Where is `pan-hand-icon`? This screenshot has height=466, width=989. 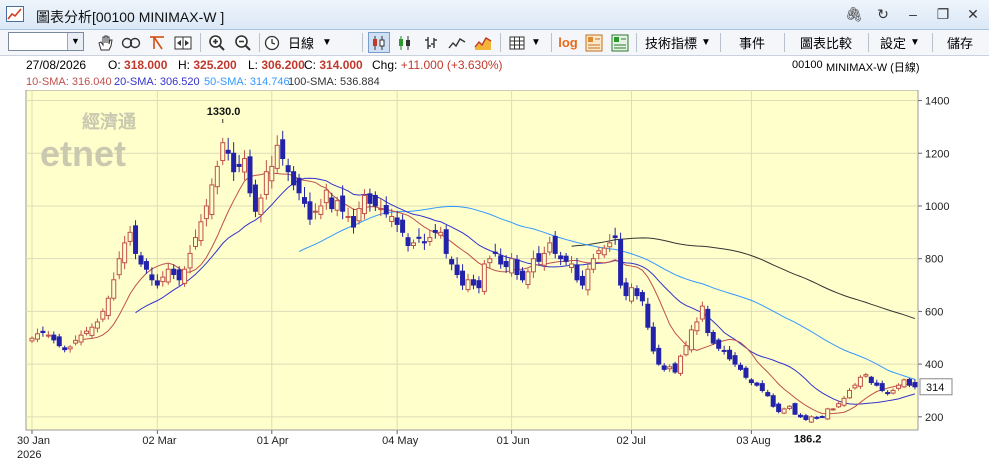
pan-hand-icon is located at coordinates (105, 42).